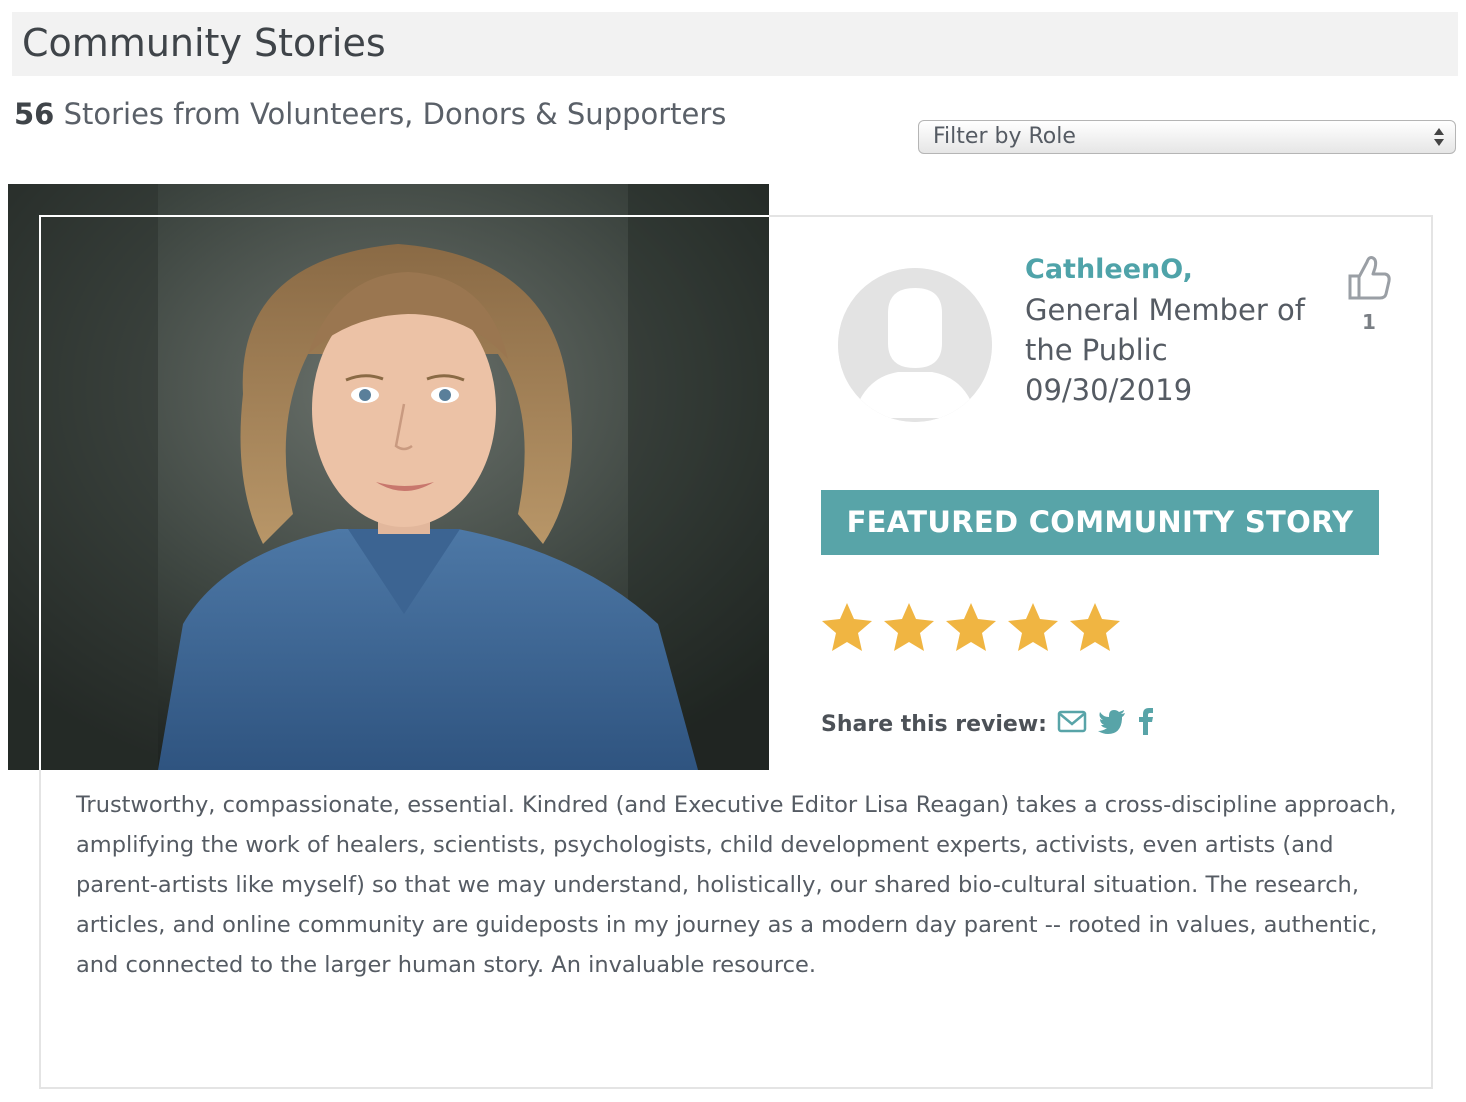  What do you see at coordinates (1369, 322) in the screenshot?
I see `like-count: 1` at bounding box center [1369, 322].